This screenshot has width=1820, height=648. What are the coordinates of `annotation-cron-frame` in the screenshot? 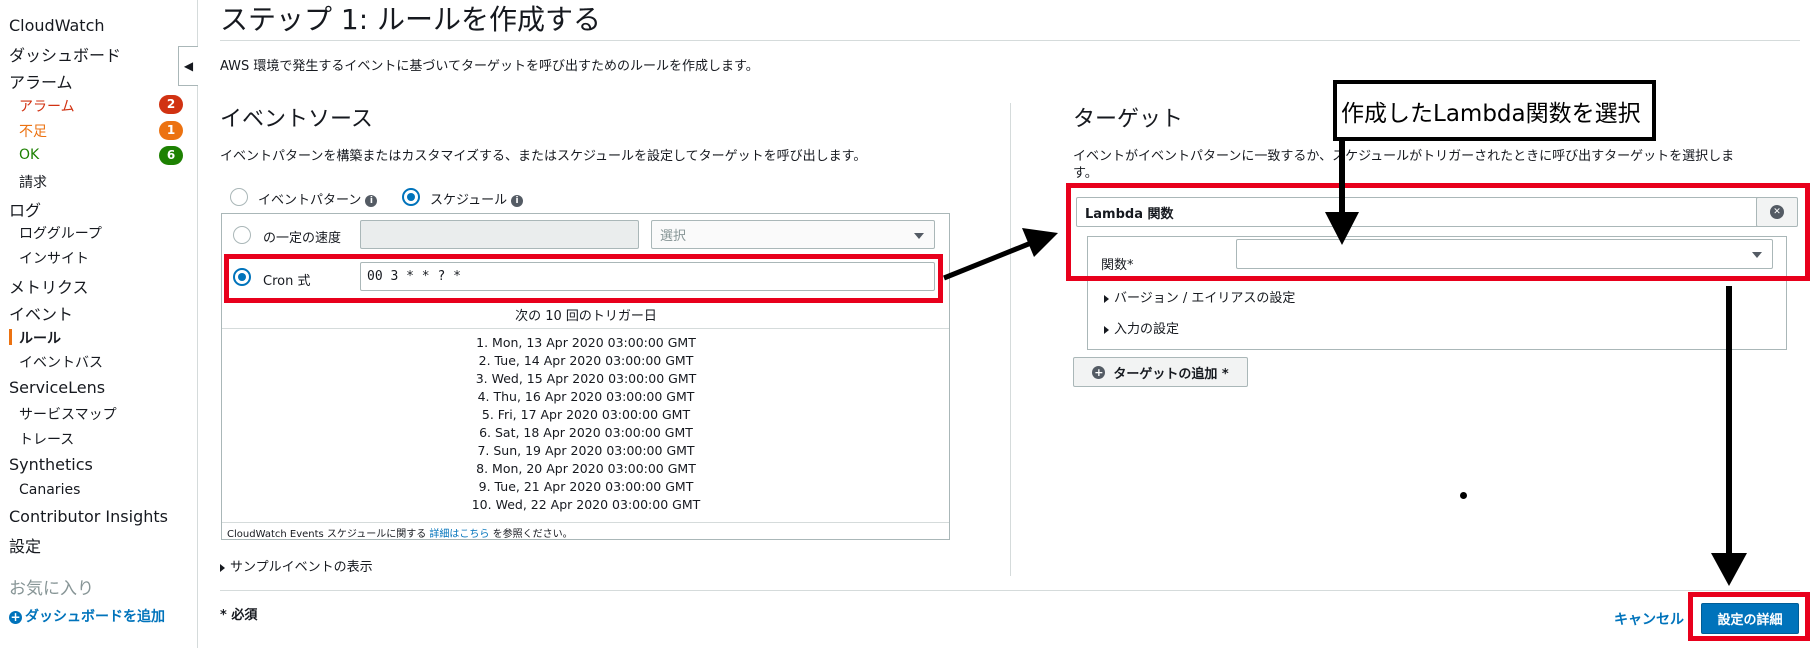 It's located at (583, 278).